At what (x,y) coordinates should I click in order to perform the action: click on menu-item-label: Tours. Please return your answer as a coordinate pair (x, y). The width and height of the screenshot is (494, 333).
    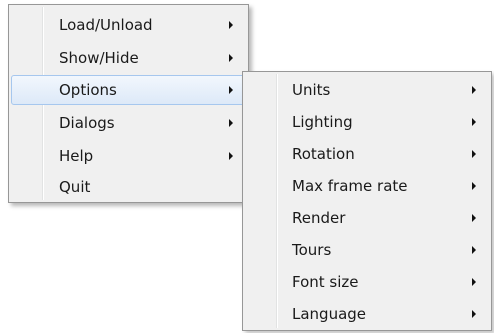
    Looking at the image, I should click on (312, 250).